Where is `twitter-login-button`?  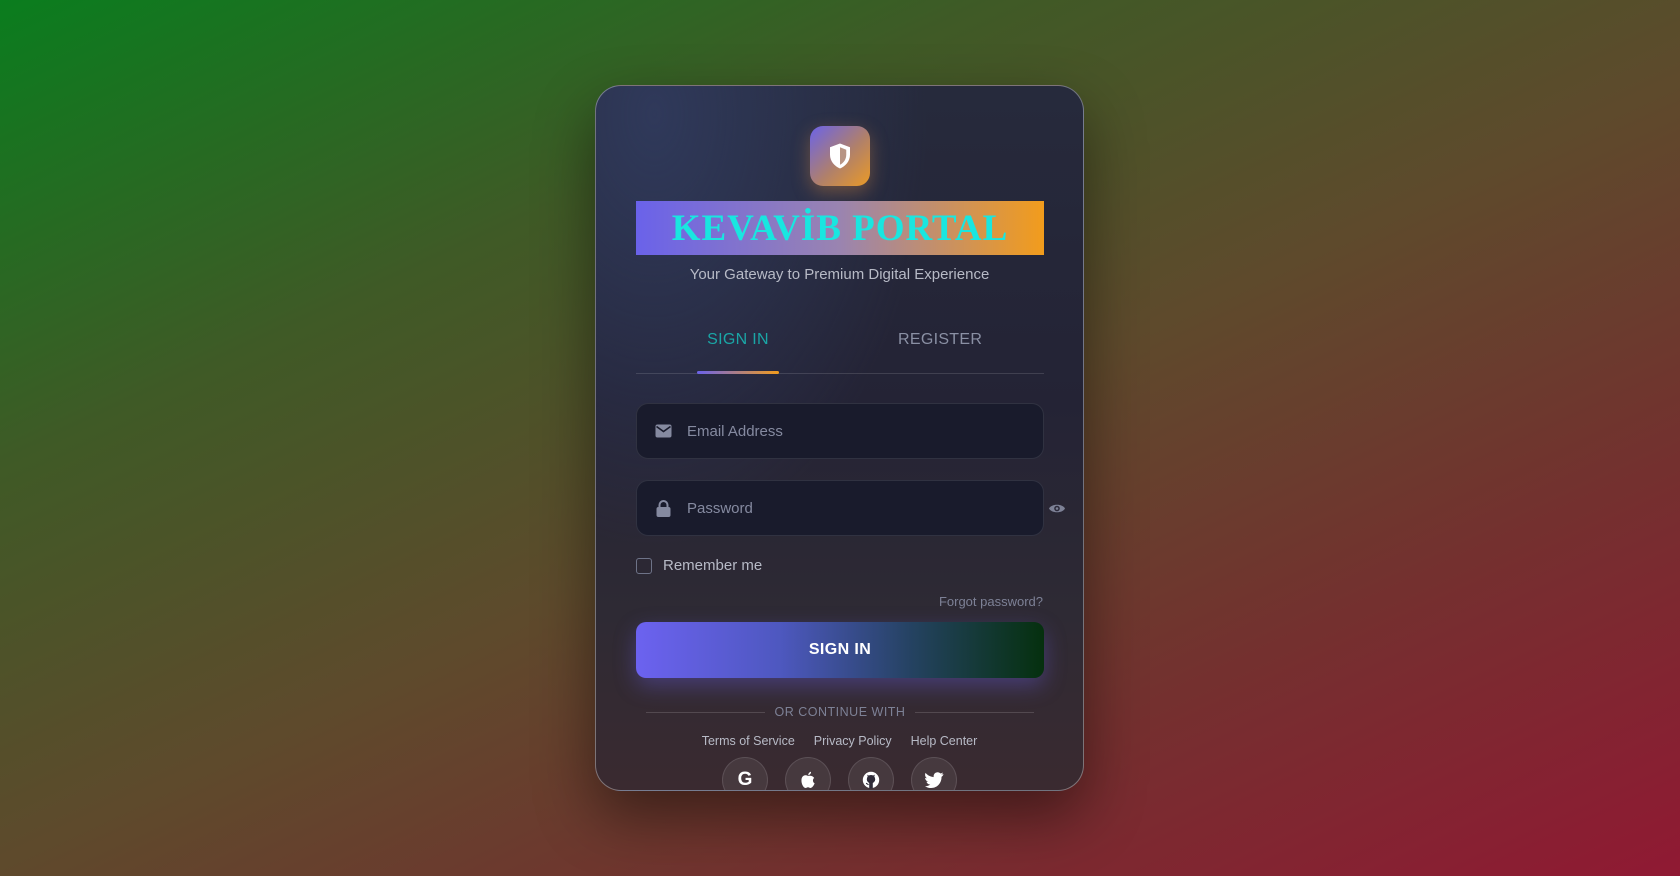
twitter-login-button is located at coordinates (934, 773).